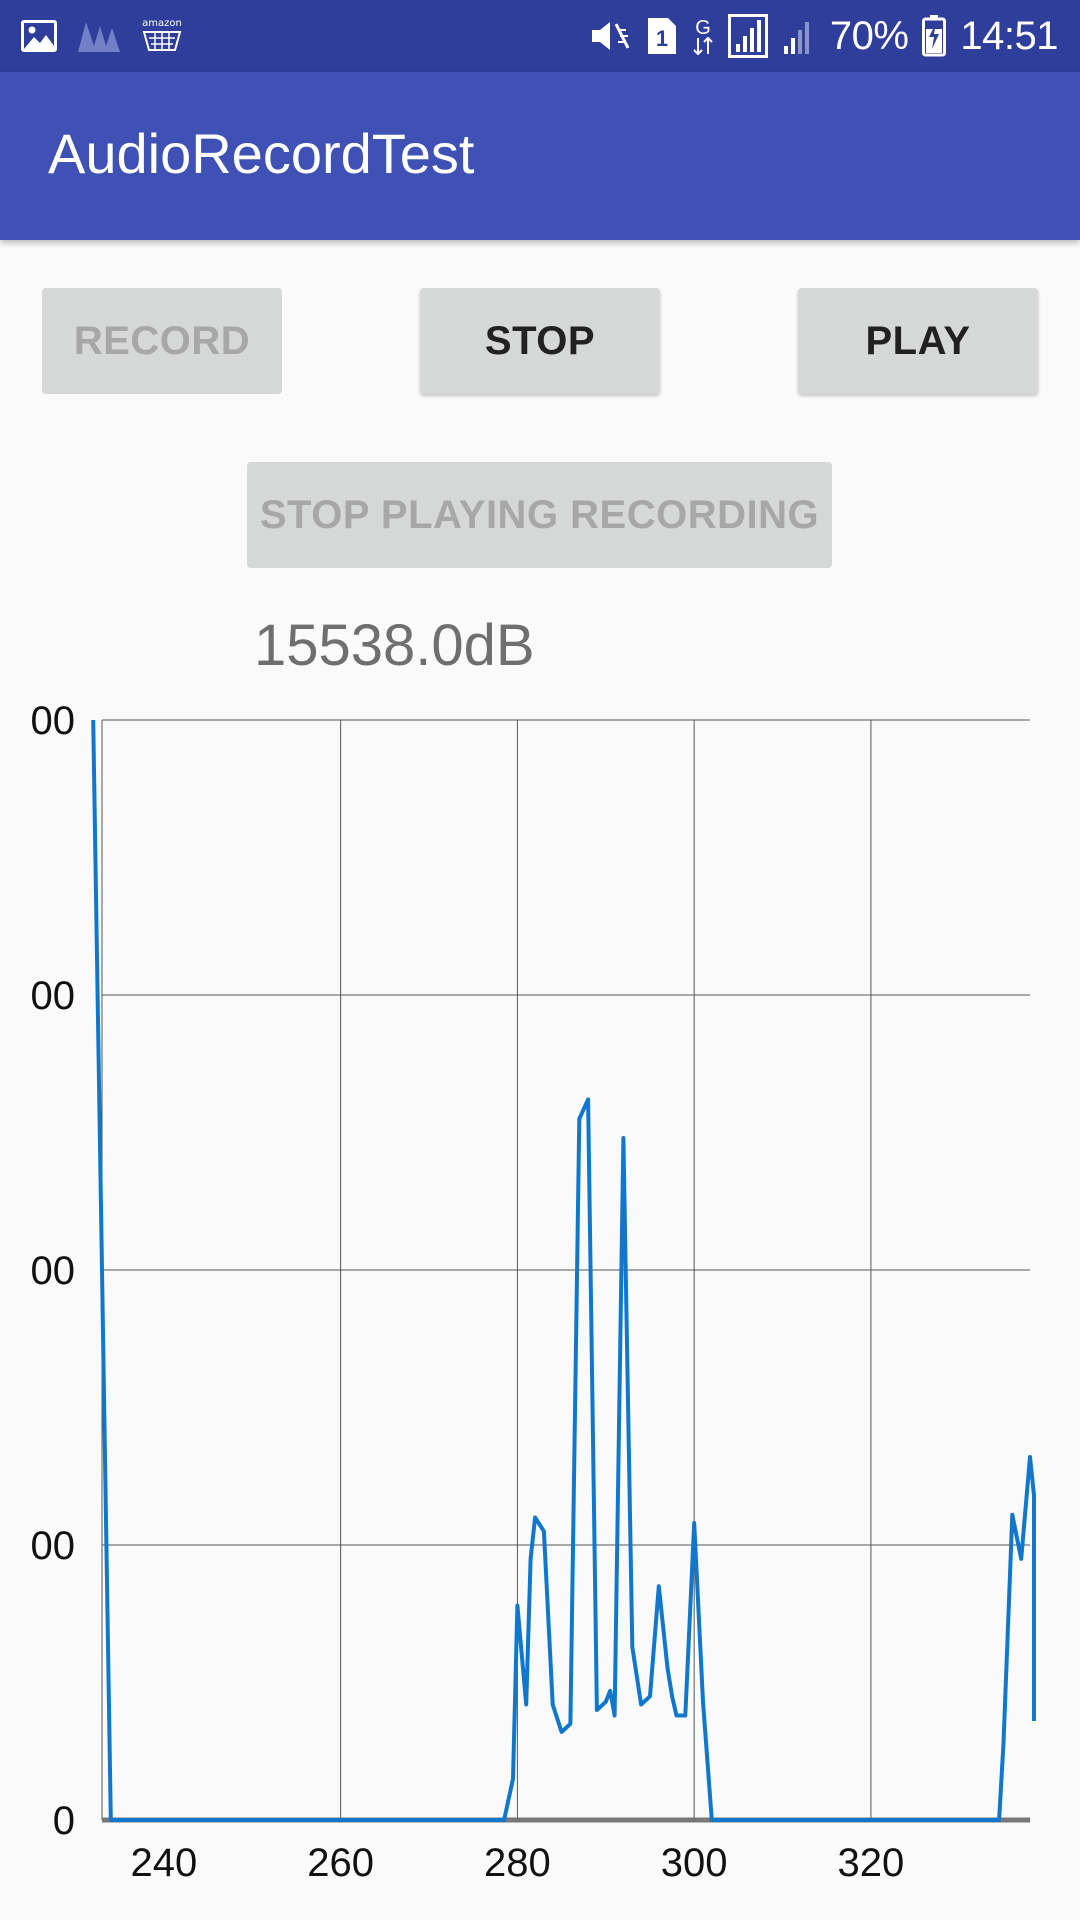 The image size is (1080, 1920). Describe the element at coordinates (823, 36) in the screenshot. I see `system-status: 1 G 70% 14:51` at that location.